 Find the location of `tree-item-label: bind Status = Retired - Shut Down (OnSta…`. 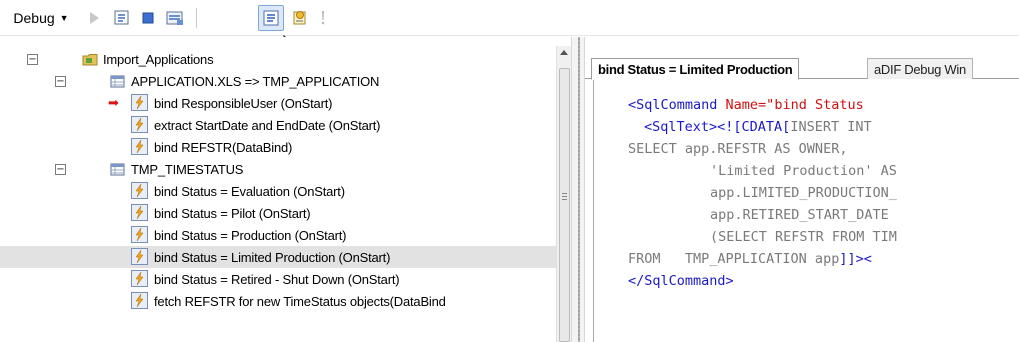

tree-item-label: bind Status = Retired - Shut Down (OnSta… is located at coordinates (277, 279).